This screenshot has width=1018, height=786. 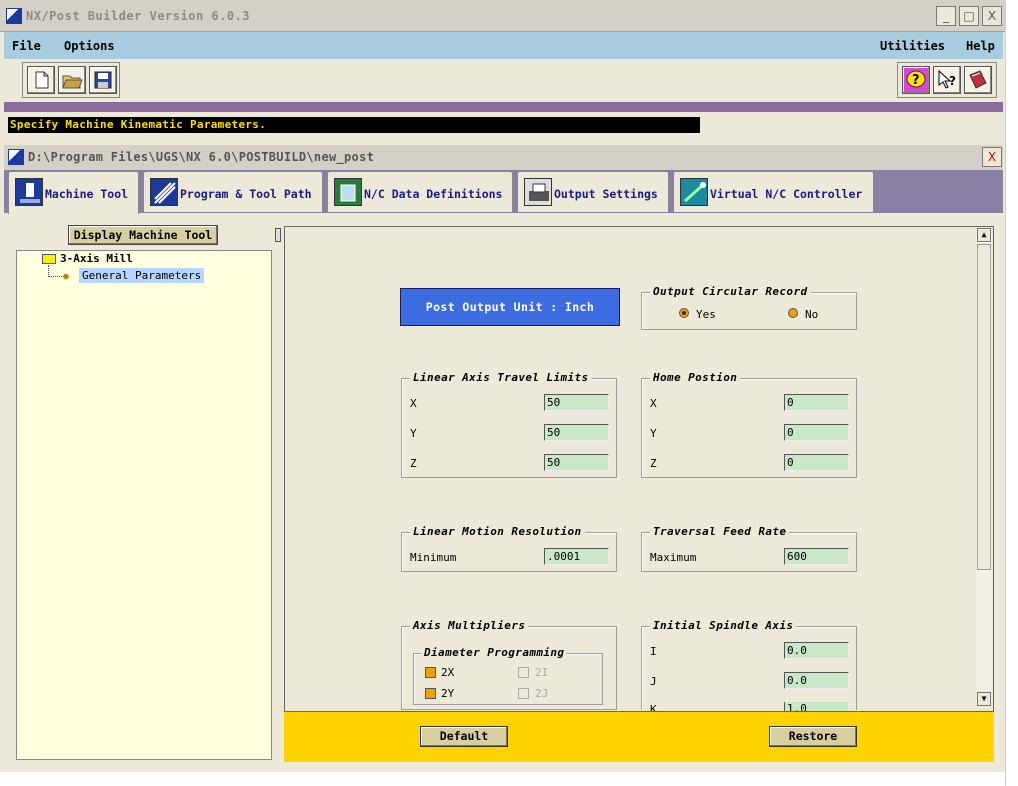 I want to click on toolbar: ? ?, so click(x=503, y=80).